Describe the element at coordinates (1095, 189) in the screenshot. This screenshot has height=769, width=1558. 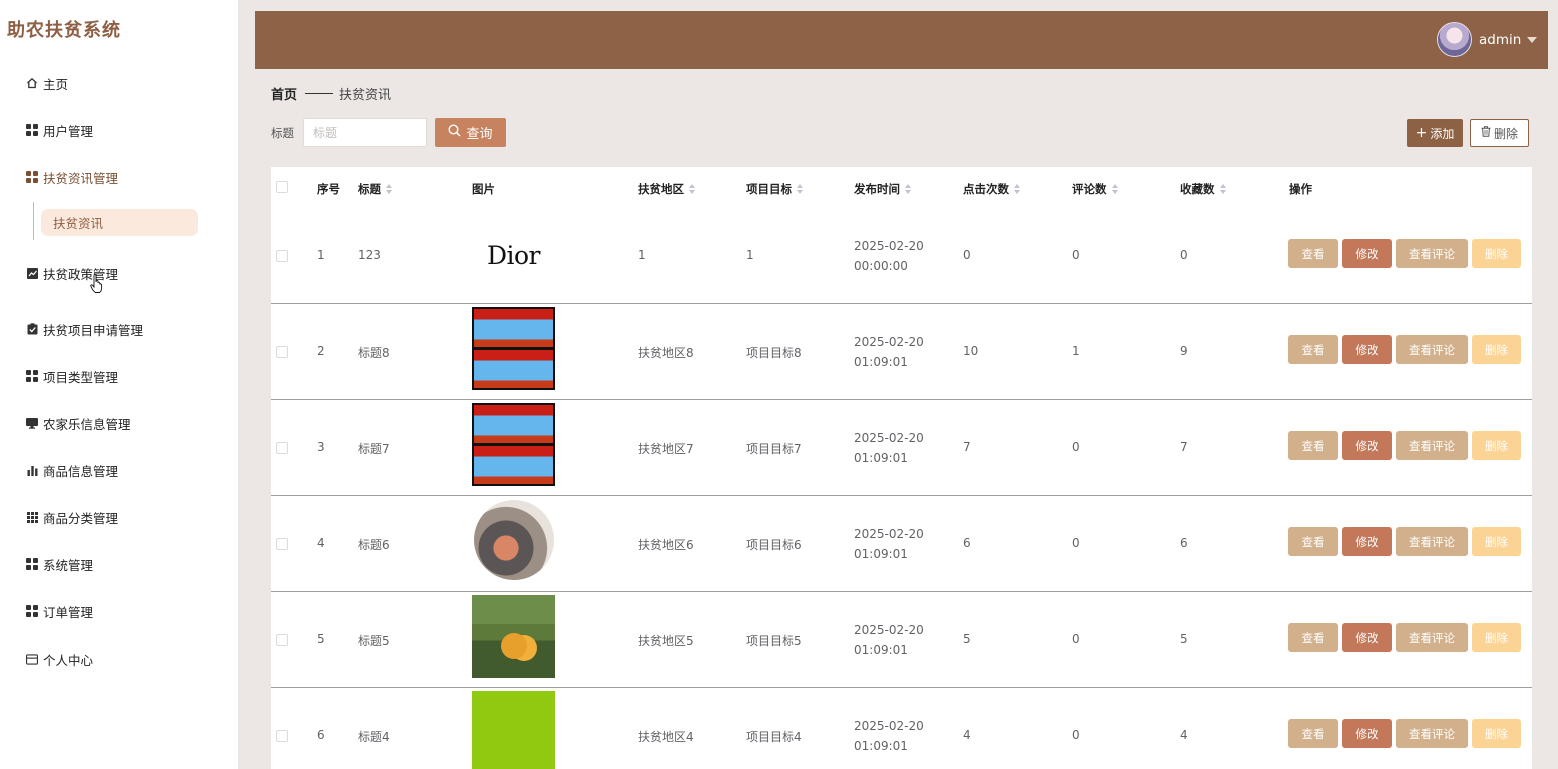
I see `column-header-comments: 评论数` at that location.